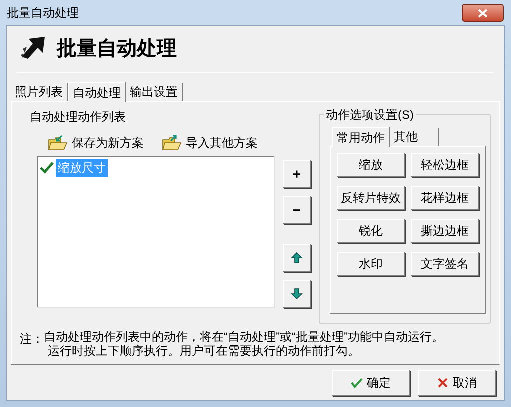 Image resolution: width=511 pixels, height=407 pixels. Describe the element at coordinates (414, 137) in the screenshot. I see `tab: 其他` at that location.